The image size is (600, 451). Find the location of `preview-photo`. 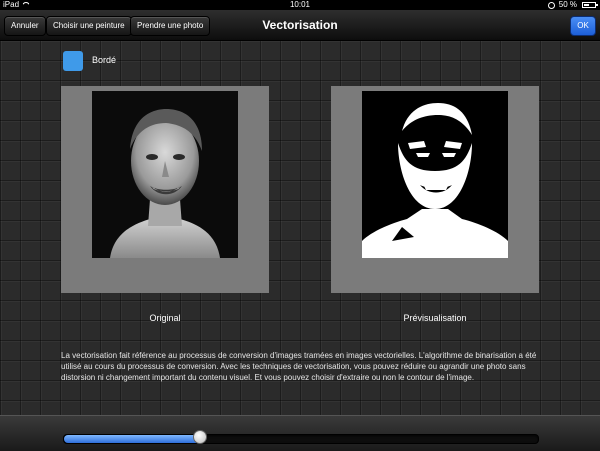

preview-photo is located at coordinates (435, 174).